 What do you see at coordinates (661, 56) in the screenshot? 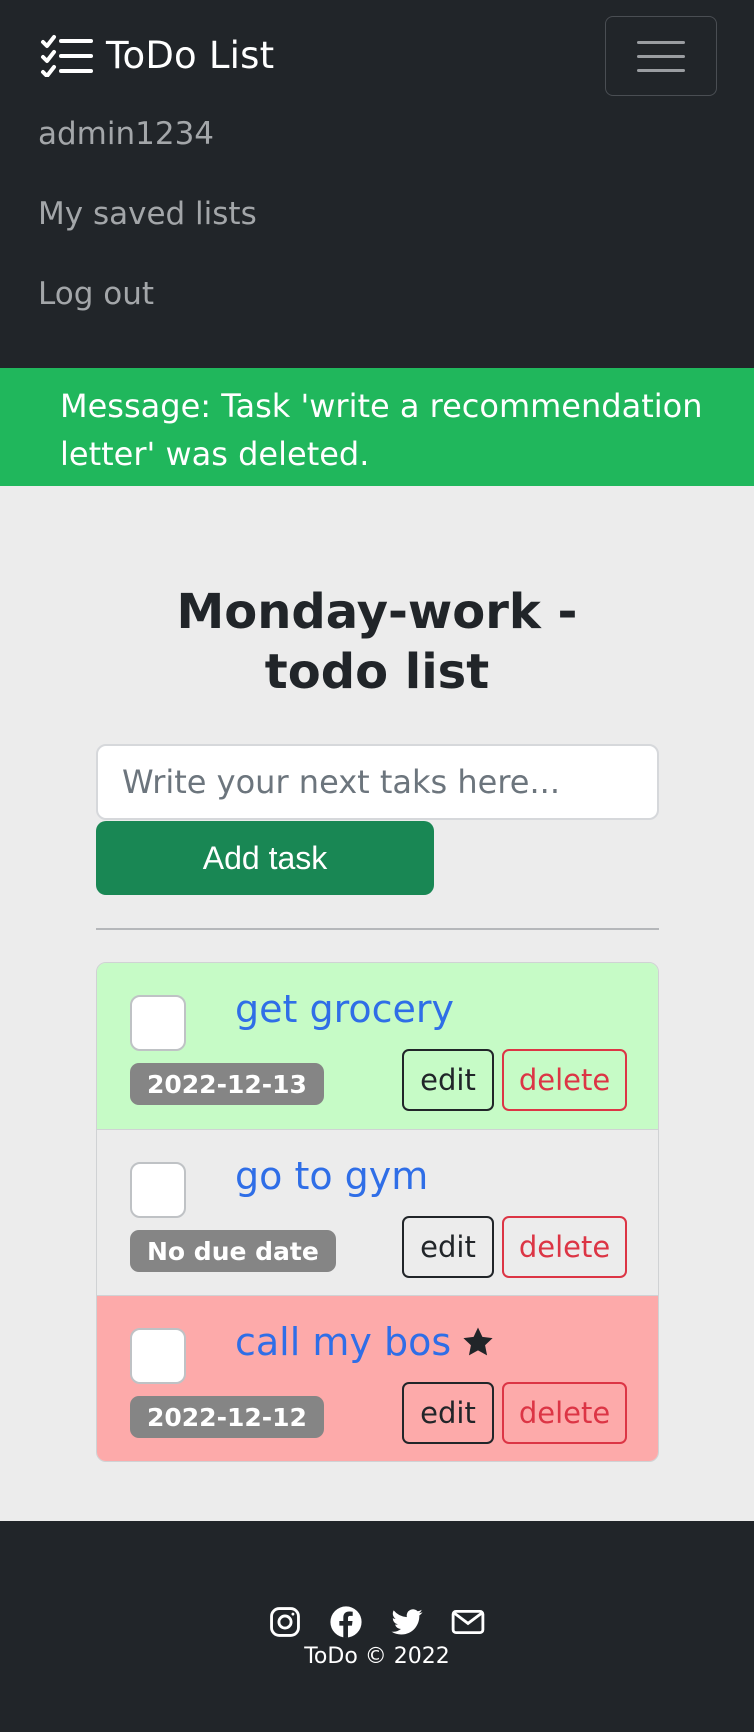
I see `hamburger-menu-icon` at bounding box center [661, 56].